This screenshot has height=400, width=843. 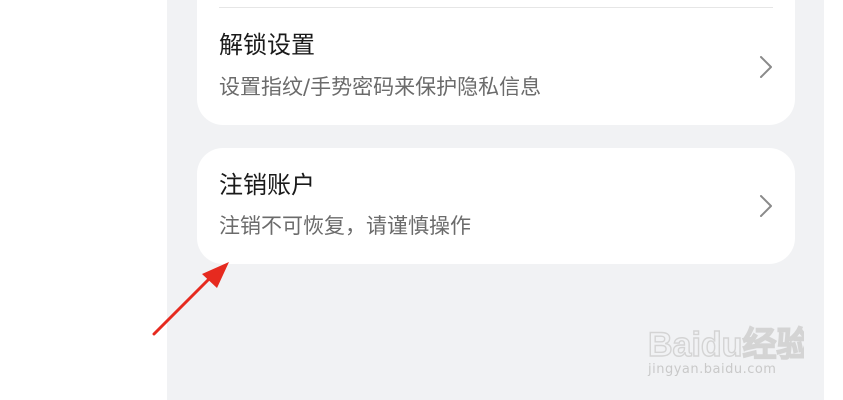 What do you see at coordinates (267, 185) in the screenshot?
I see `delete-account-title: 注销账户` at bounding box center [267, 185].